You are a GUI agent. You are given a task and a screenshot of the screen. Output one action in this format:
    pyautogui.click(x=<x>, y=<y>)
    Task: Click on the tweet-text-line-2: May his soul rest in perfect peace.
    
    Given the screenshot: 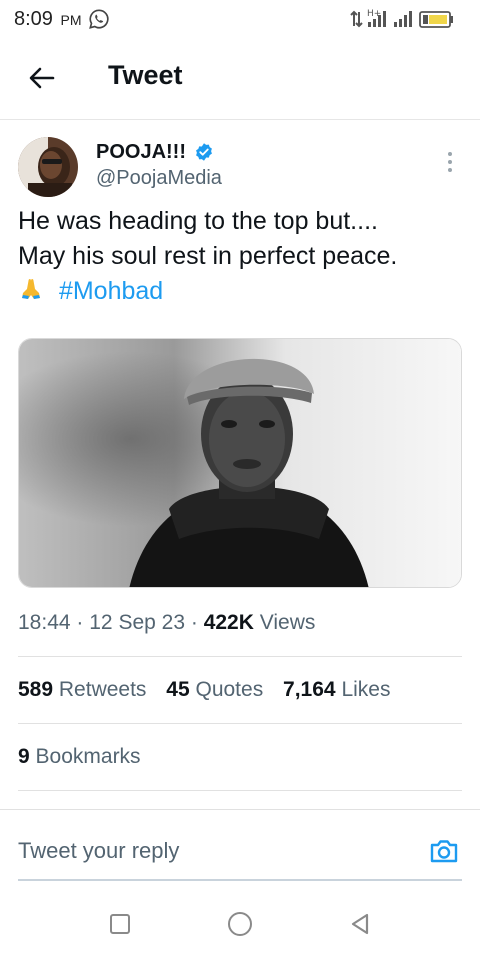 What is the action you would take?
    pyautogui.click(x=208, y=256)
    